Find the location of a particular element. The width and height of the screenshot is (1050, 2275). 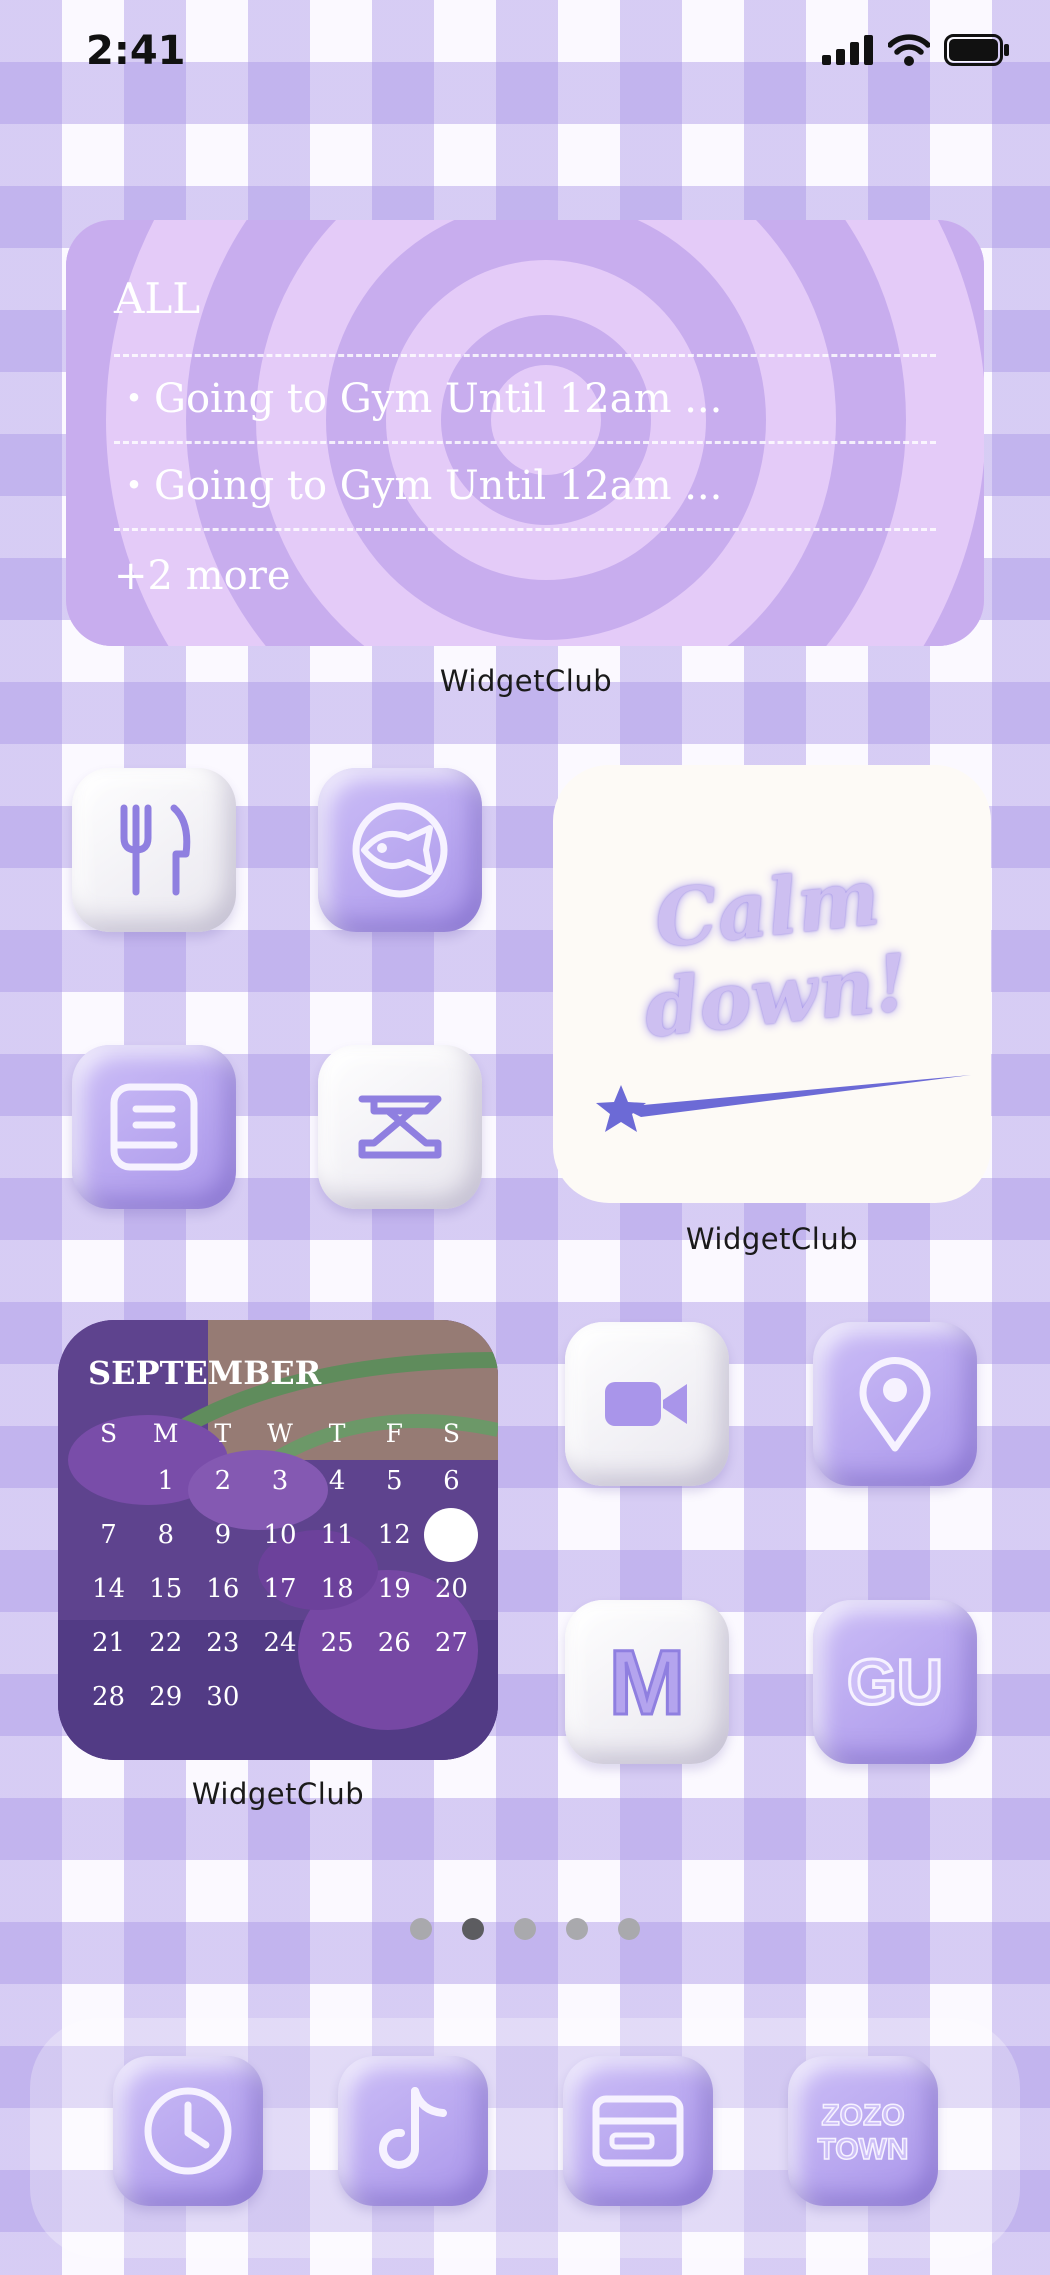

map-pin-icon is located at coordinates (895, 1404).